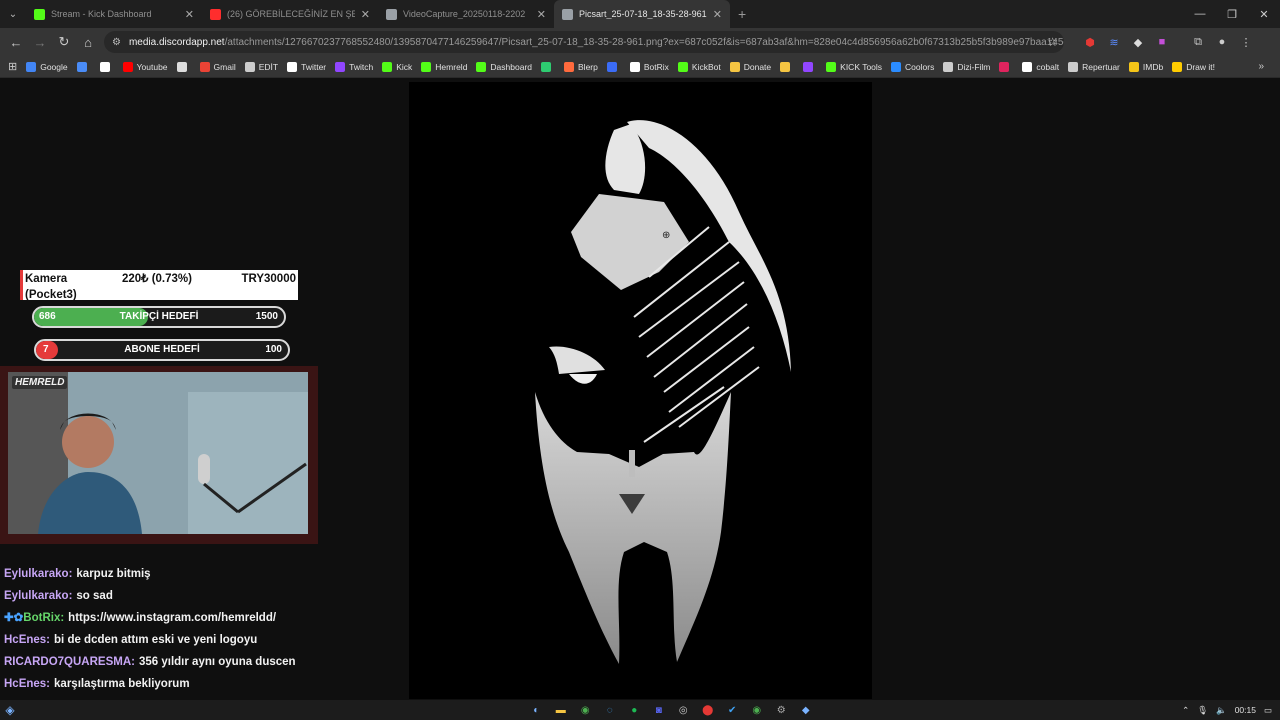  What do you see at coordinates (1261, 66) in the screenshot?
I see `bookmarks-overflow-icon: »` at bounding box center [1261, 66].